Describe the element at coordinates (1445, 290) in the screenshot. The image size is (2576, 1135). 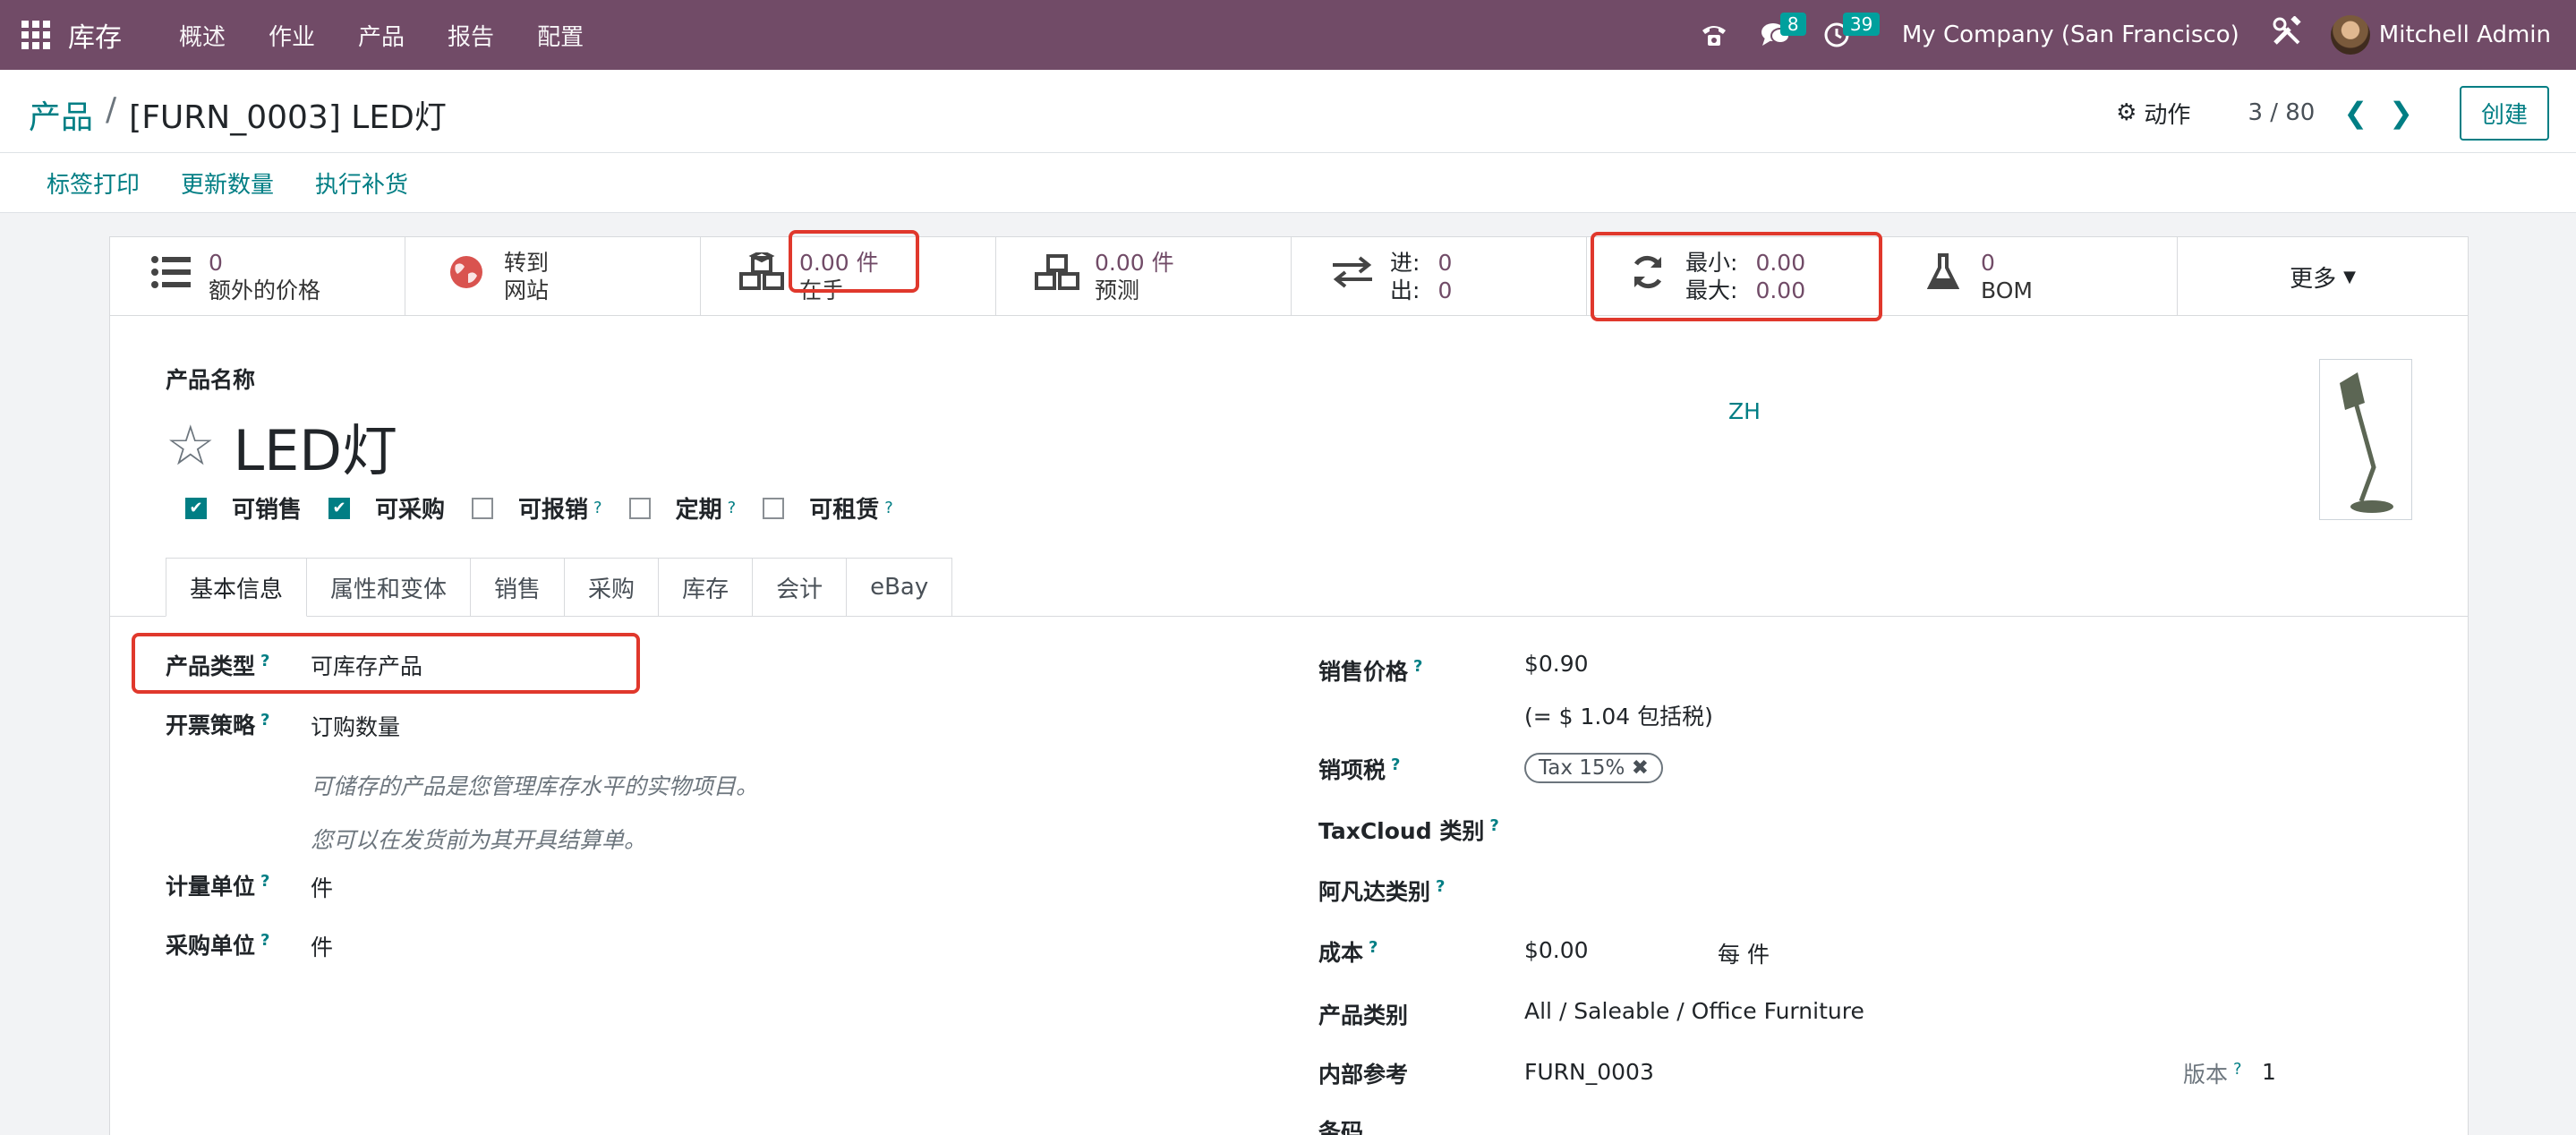
I see `out-value: 0` at that location.